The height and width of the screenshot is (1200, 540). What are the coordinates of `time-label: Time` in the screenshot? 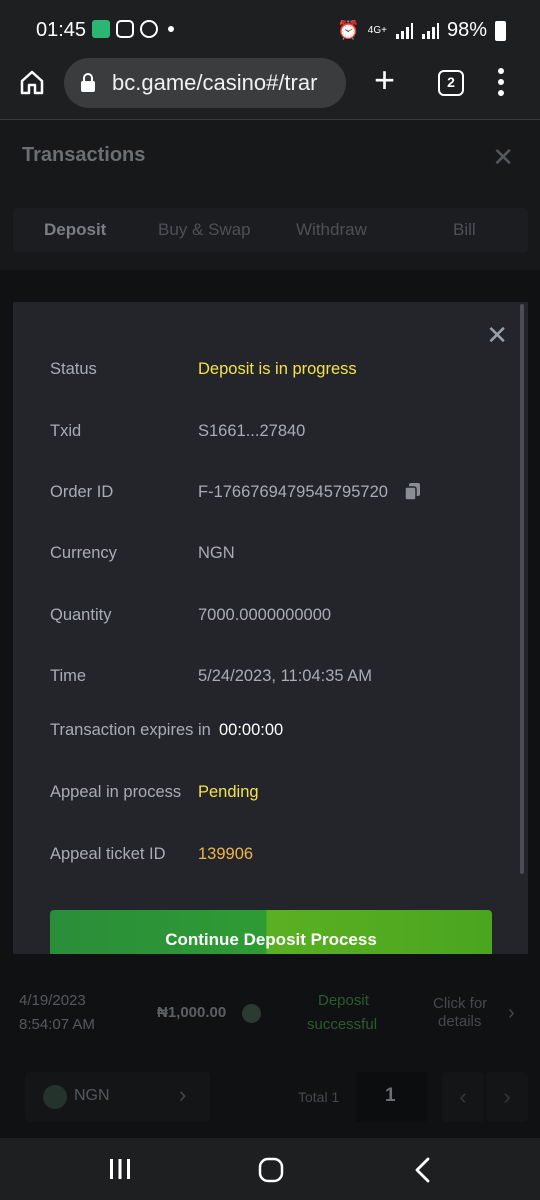 It's located at (68, 676).